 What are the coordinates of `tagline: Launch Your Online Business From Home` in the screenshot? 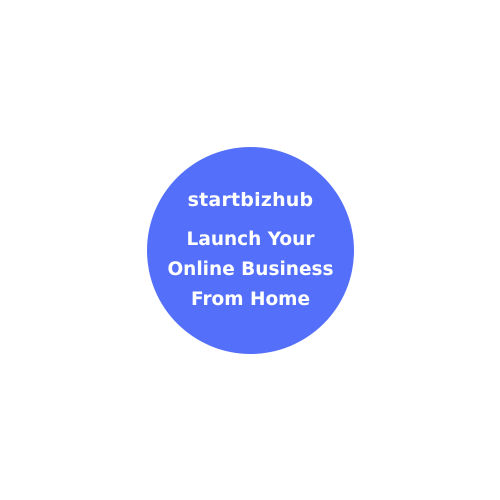 It's located at (250, 270).